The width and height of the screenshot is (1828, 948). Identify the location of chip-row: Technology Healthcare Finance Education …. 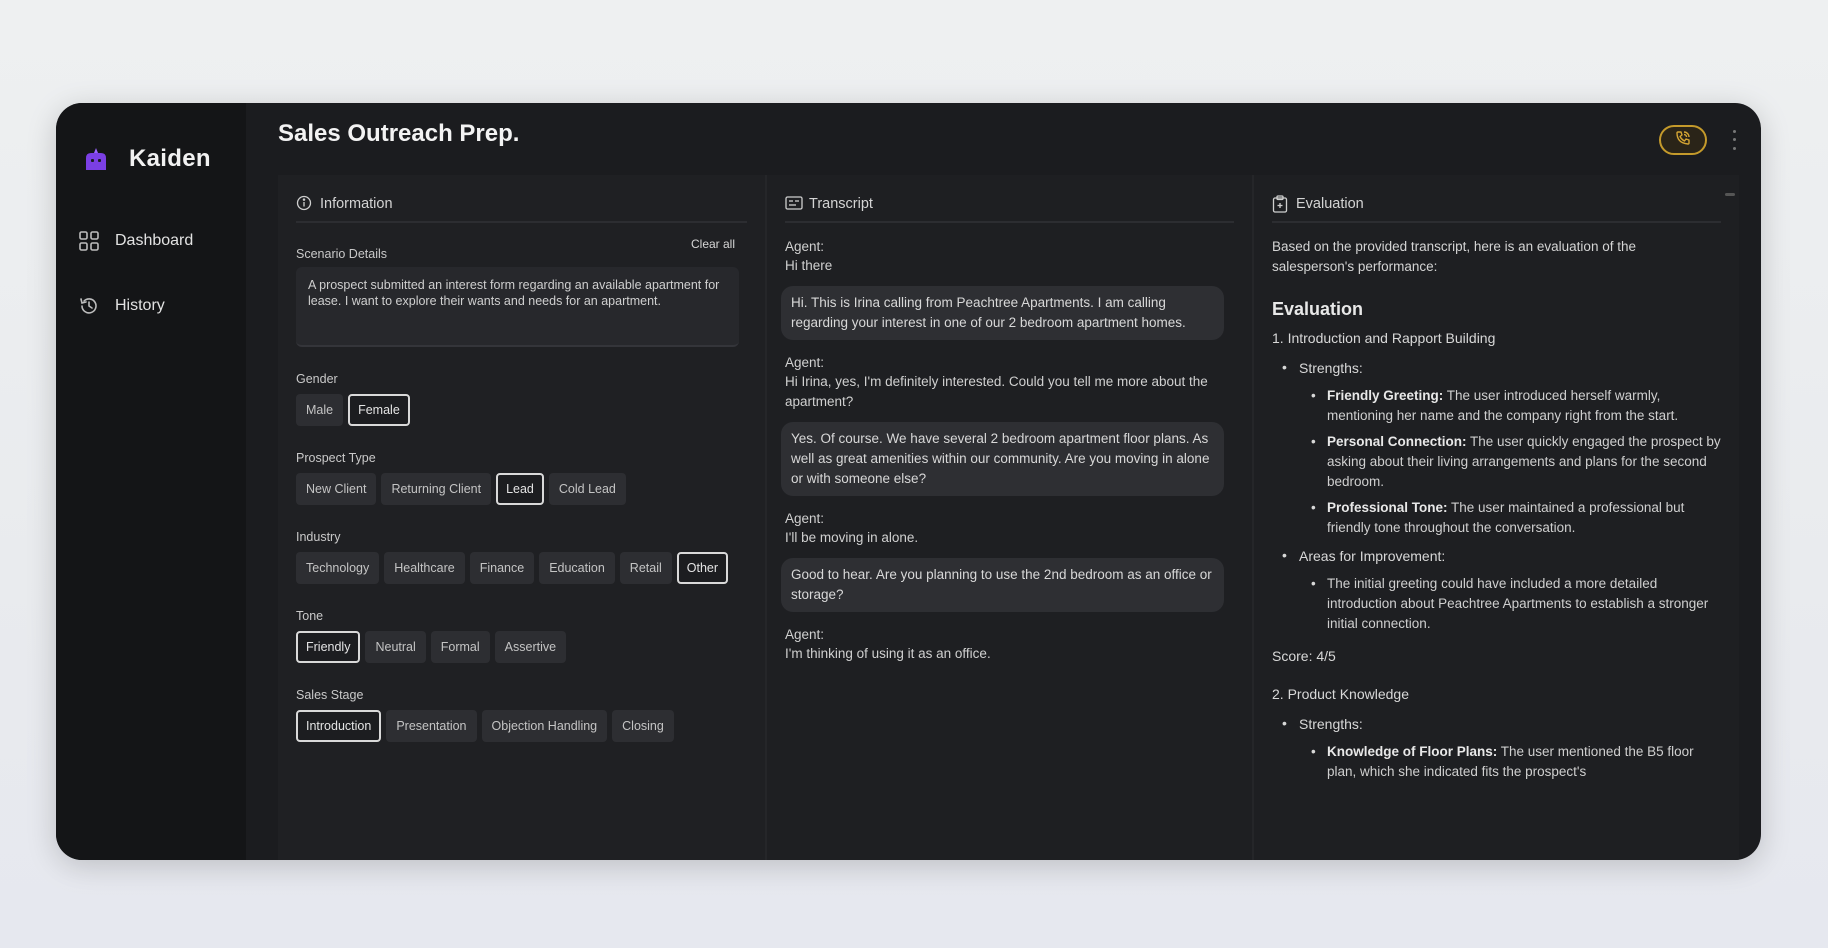
(521, 568).